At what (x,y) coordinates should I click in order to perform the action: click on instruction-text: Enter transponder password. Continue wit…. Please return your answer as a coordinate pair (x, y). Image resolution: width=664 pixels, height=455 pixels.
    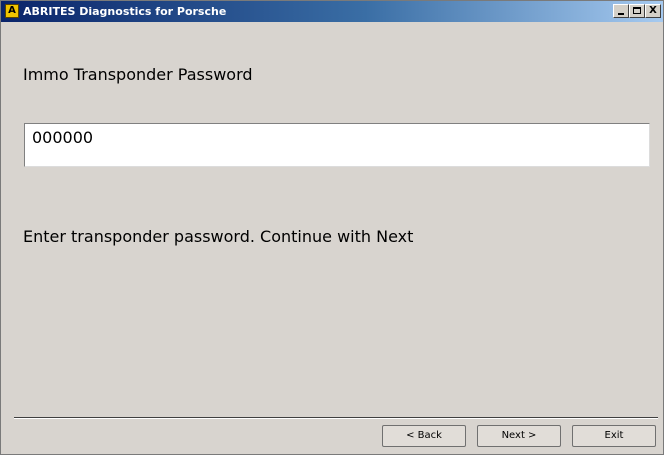
    Looking at the image, I should click on (218, 236).